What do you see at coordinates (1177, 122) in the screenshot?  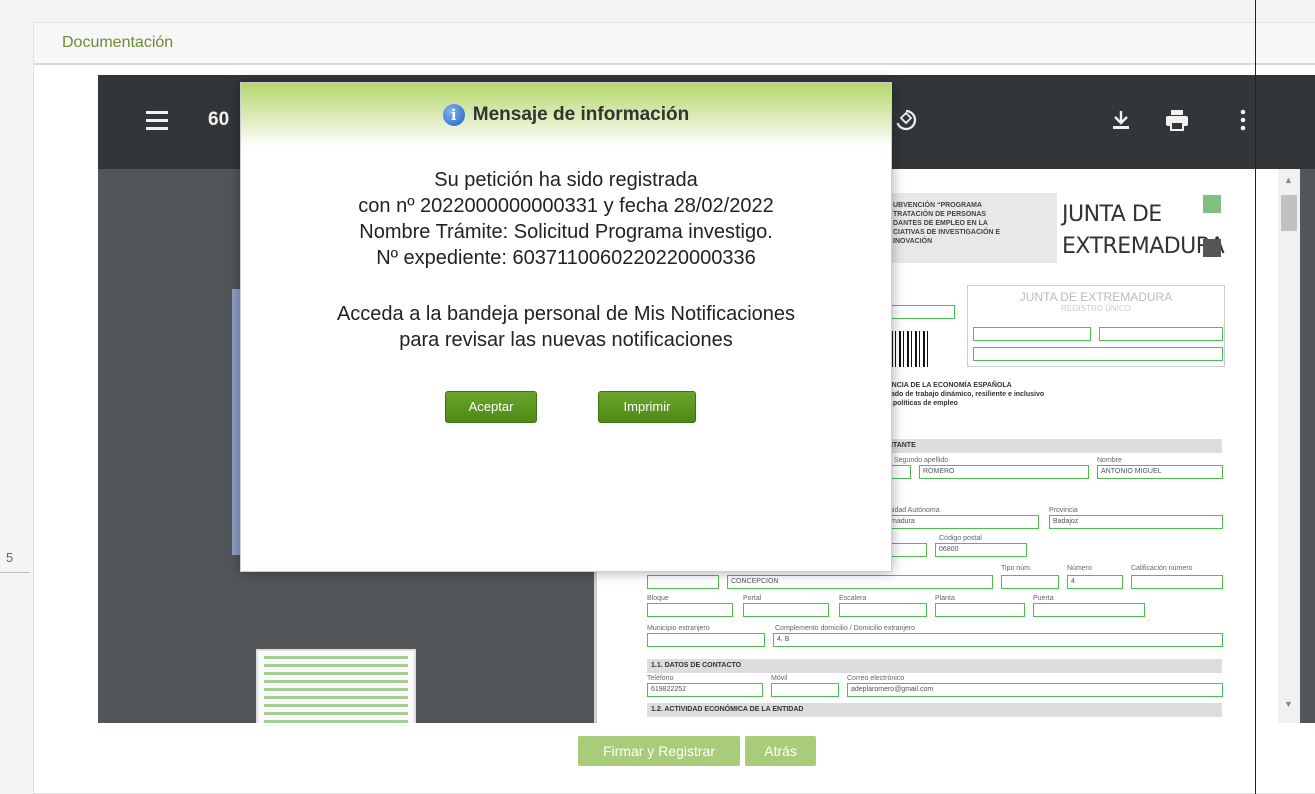 I see `print-icon` at bounding box center [1177, 122].